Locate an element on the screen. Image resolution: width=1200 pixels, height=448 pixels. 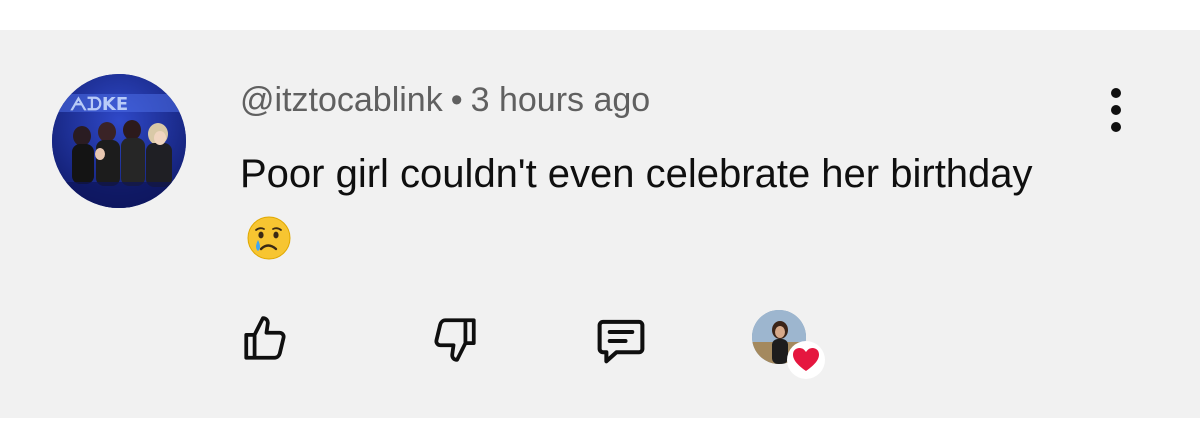
dislike-button is located at coordinates (455, 339).